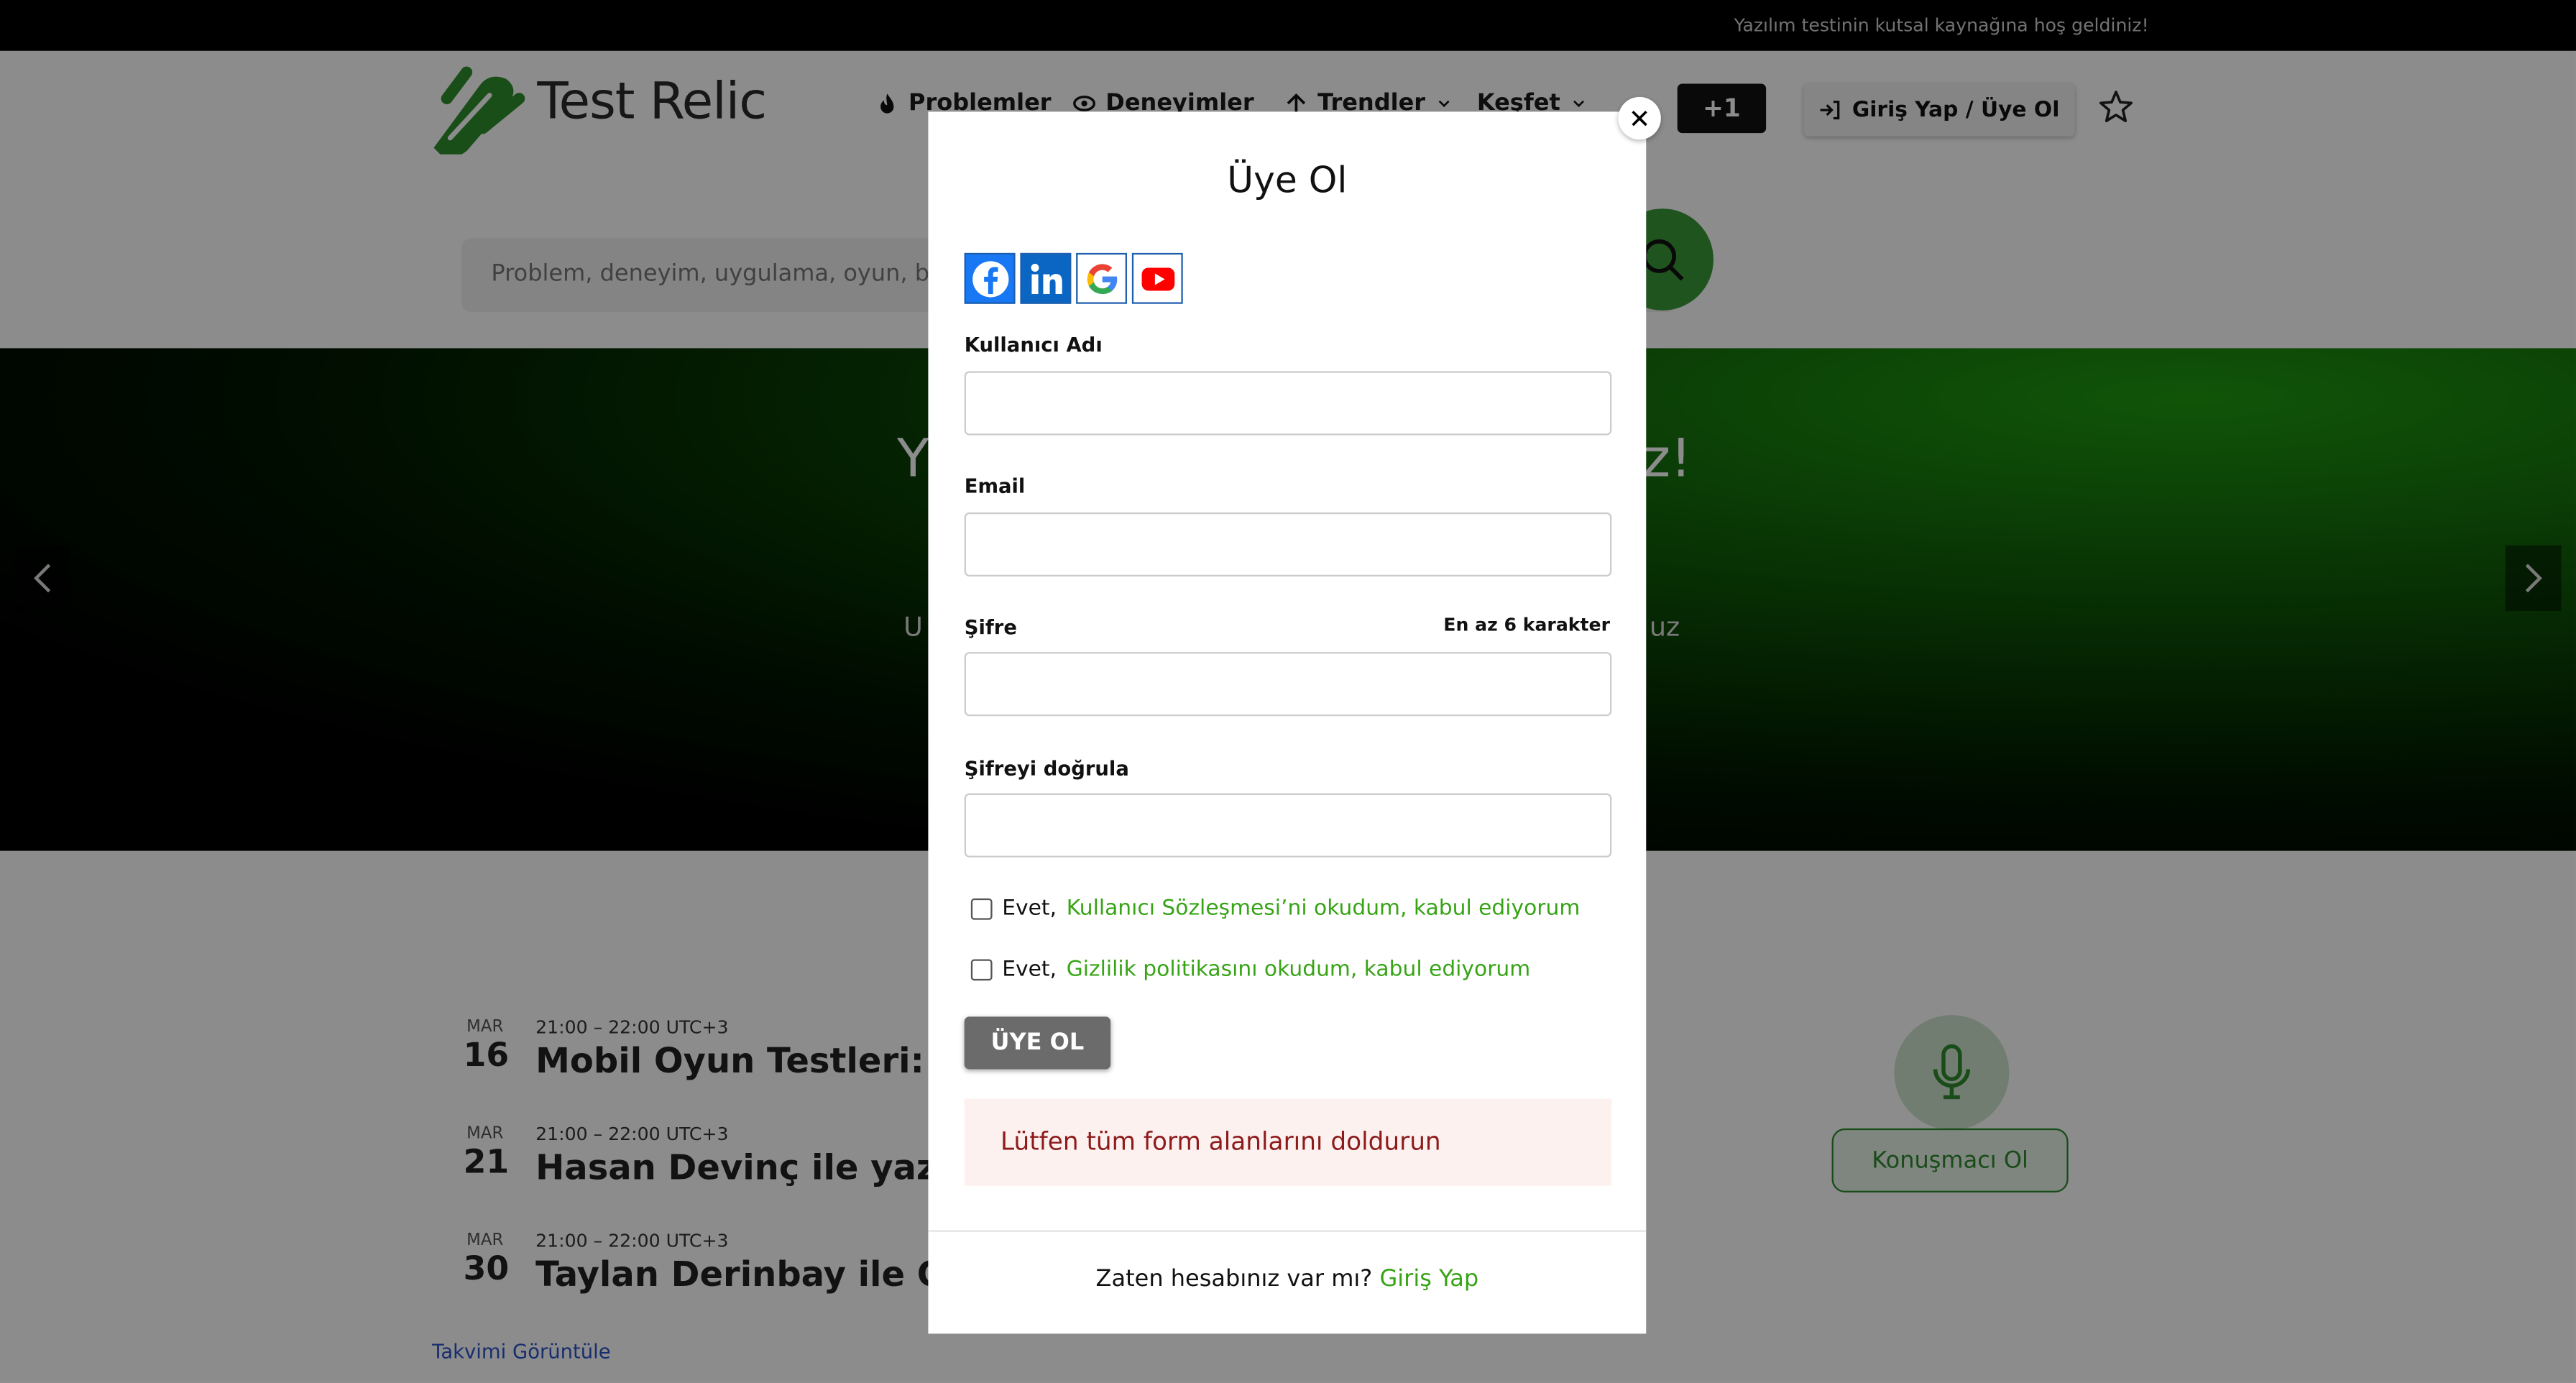  Describe the element at coordinates (1287, 182) in the screenshot. I see `modal-title: Üye Ol` at that location.